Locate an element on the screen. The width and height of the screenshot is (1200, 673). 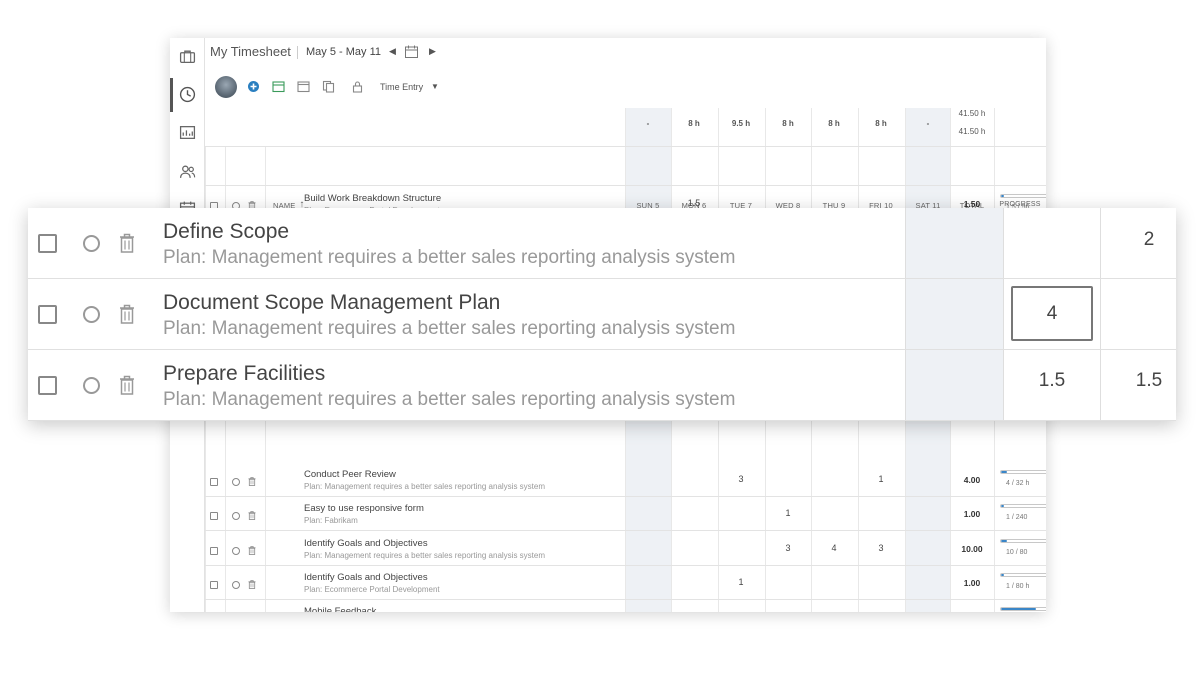
day-cell-value: 1.5 is located at coordinates (694, 203).